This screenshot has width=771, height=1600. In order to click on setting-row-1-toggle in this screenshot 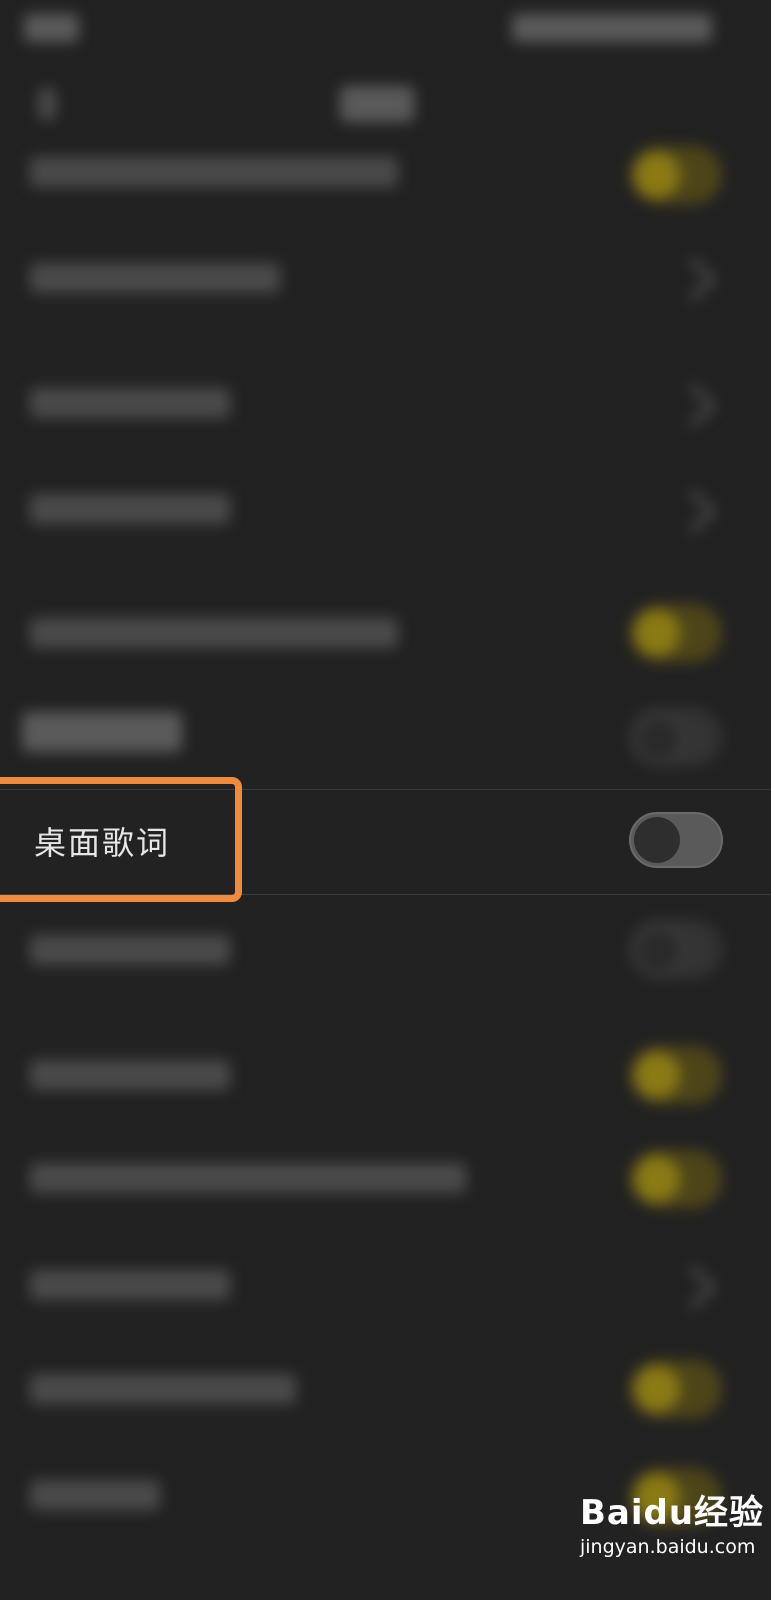, I will do `click(676, 175)`.